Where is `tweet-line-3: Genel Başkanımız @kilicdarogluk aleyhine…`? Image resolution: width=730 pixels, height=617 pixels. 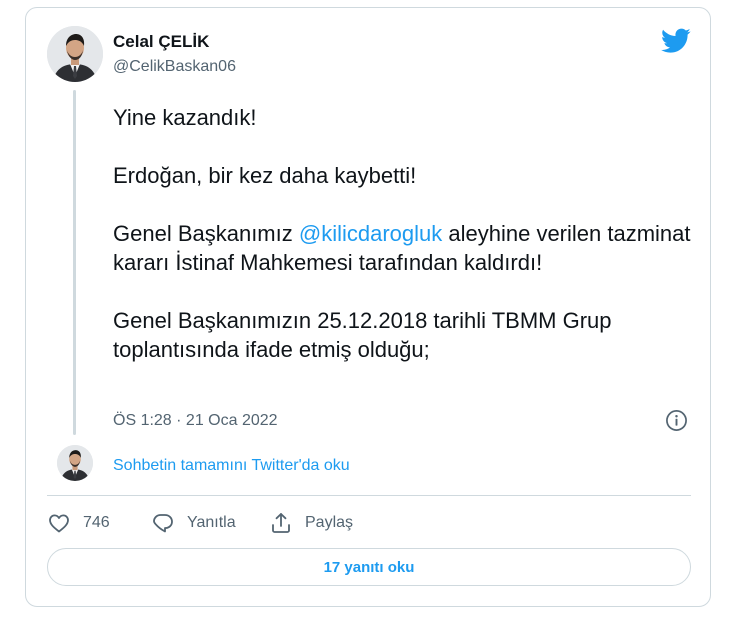 tweet-line-3: Genel Başkanımız @kilicdarogluk aleyhine… is located at coordinates (403, 248).